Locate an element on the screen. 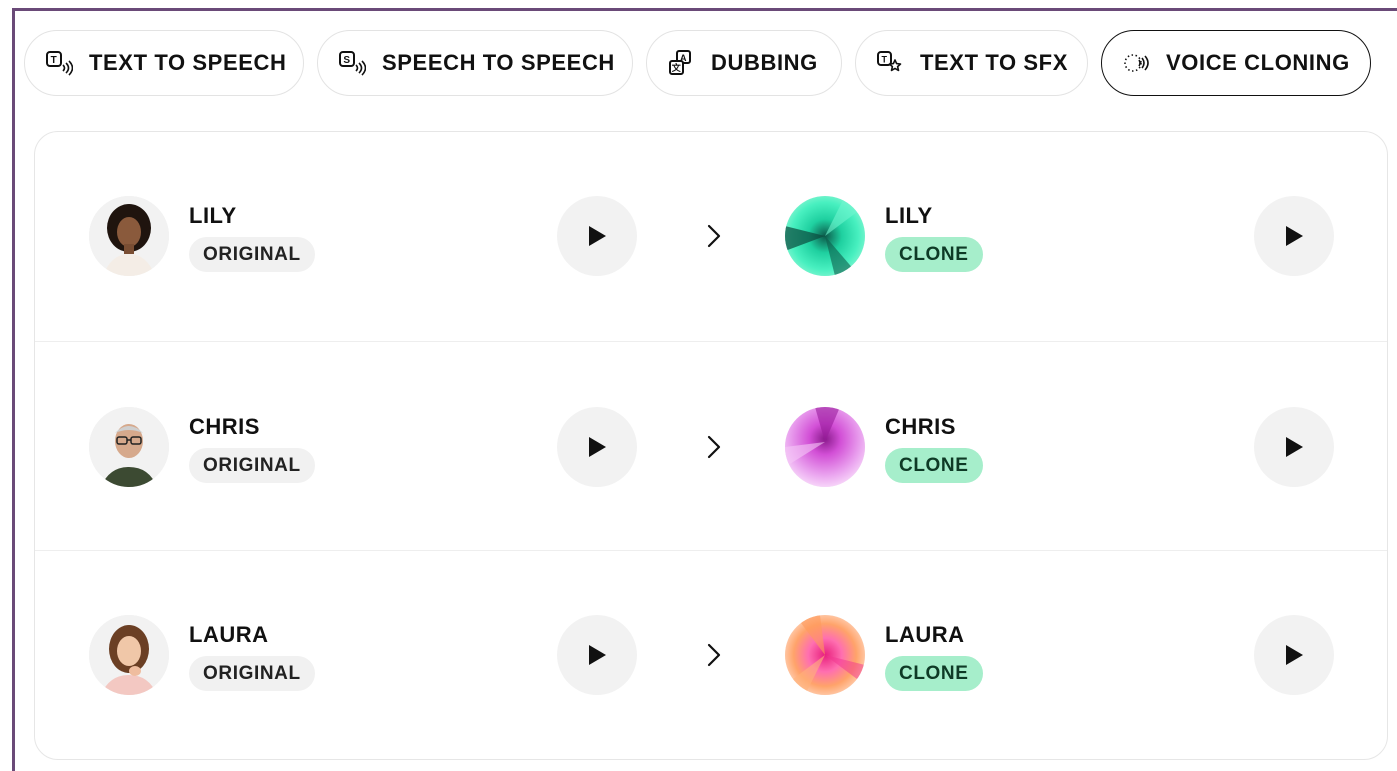 The width and height of the screenshot is (1397, 771). frame-border-top is located at coordinates (704, 9).